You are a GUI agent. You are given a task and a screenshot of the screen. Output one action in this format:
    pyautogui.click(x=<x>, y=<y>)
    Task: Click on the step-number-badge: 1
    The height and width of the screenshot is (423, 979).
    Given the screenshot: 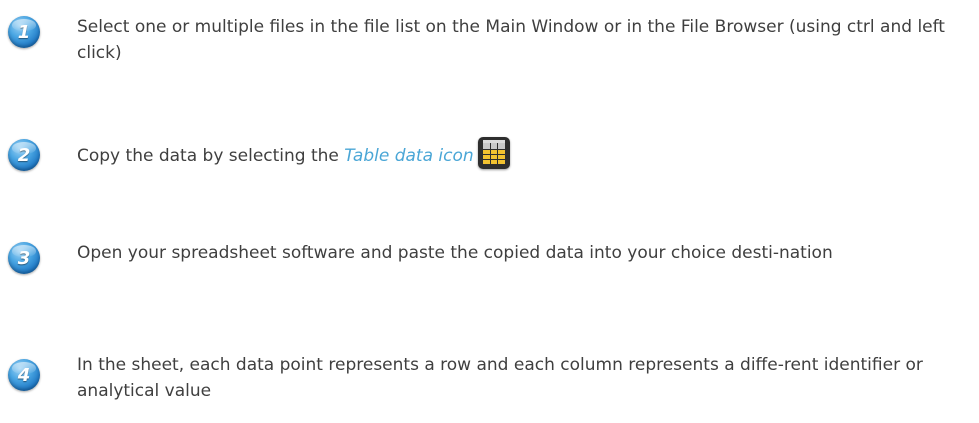 What is the action you would take?
    pyautogui.click(x=24, y=32)
    